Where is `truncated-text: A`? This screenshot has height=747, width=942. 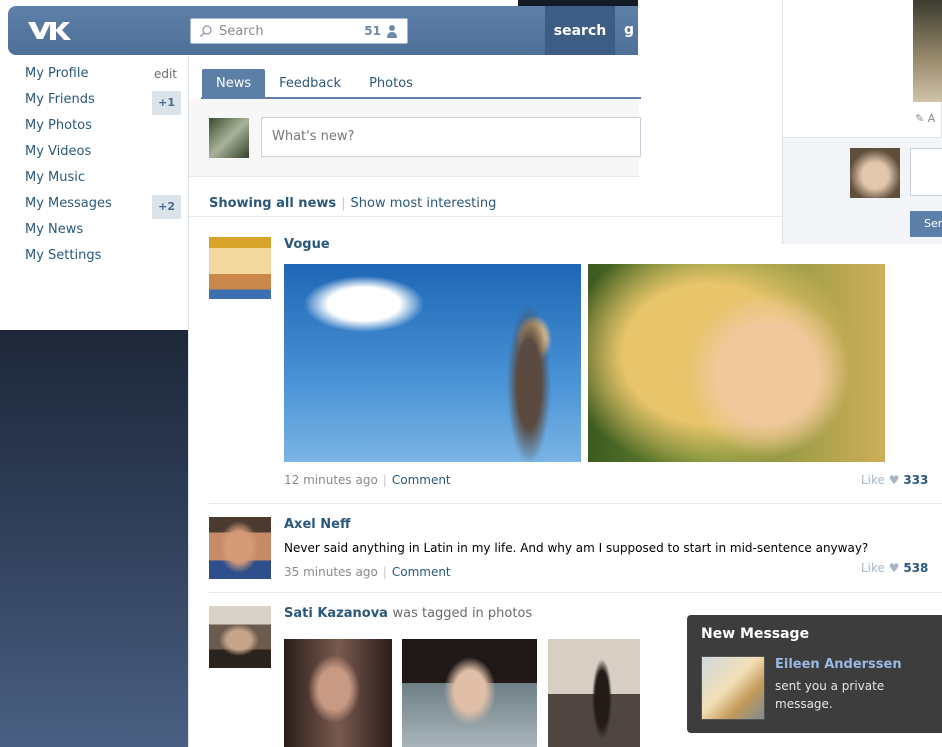
truncated-text: A is located at coordinates (931, 118).